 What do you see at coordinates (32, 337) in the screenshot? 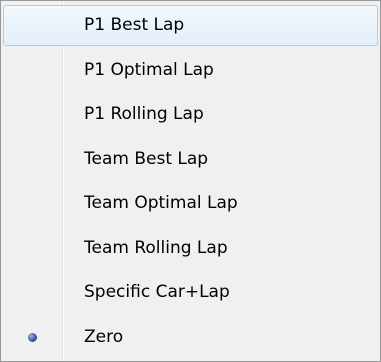
I see `radio-bullet-icon` at bounding box center [32, 337].